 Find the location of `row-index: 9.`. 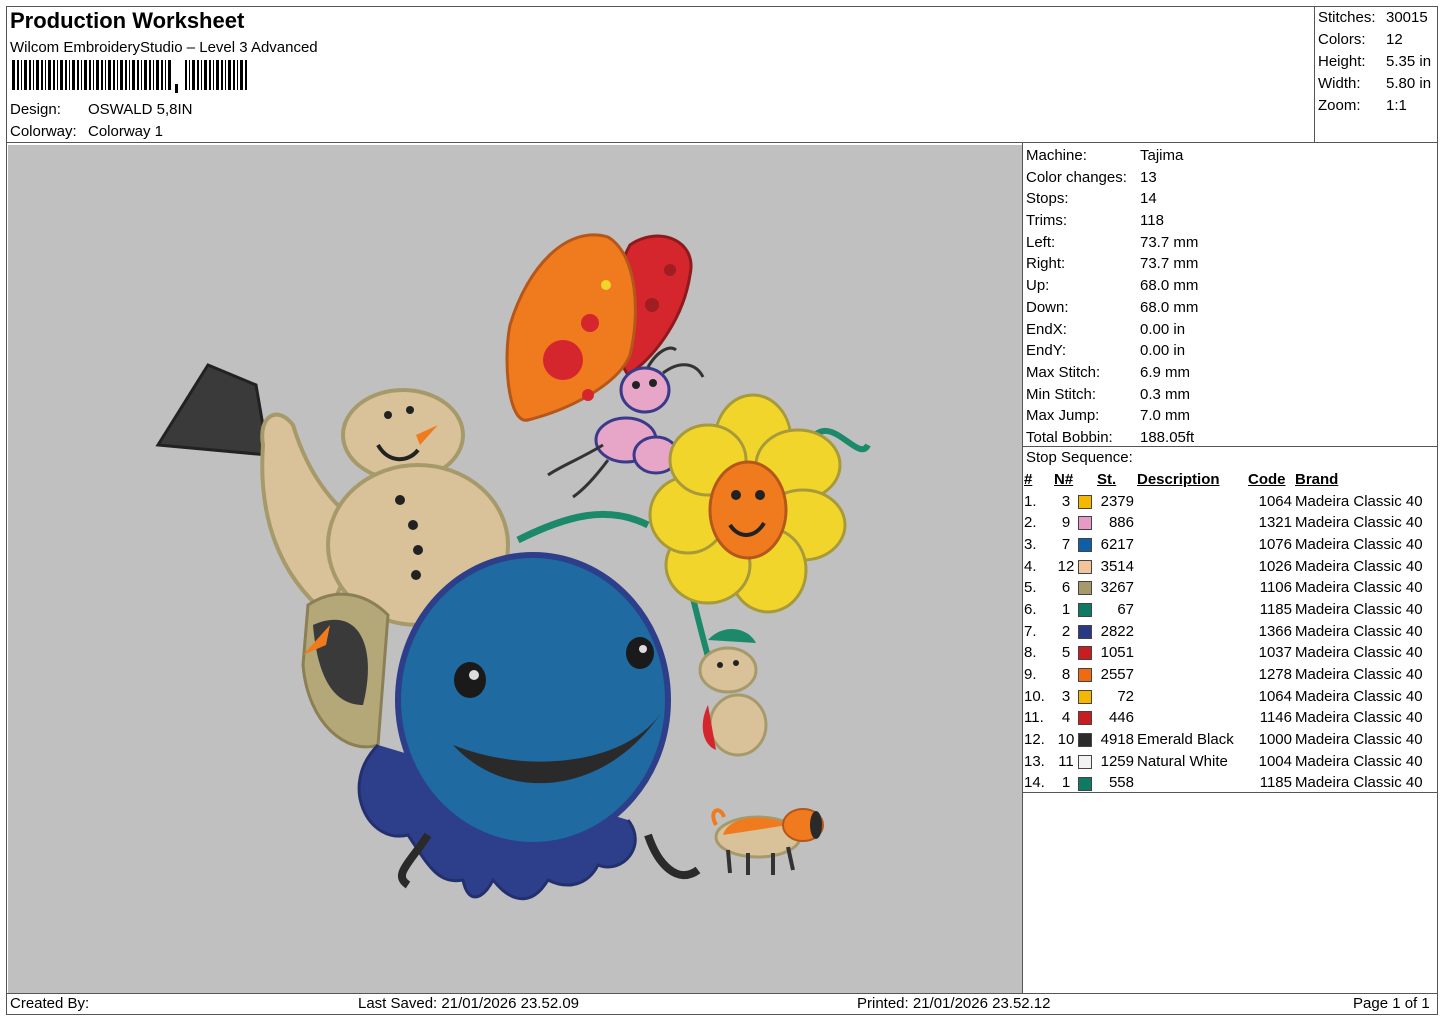

row-index: 9. is located at coordinates (1030, 675).